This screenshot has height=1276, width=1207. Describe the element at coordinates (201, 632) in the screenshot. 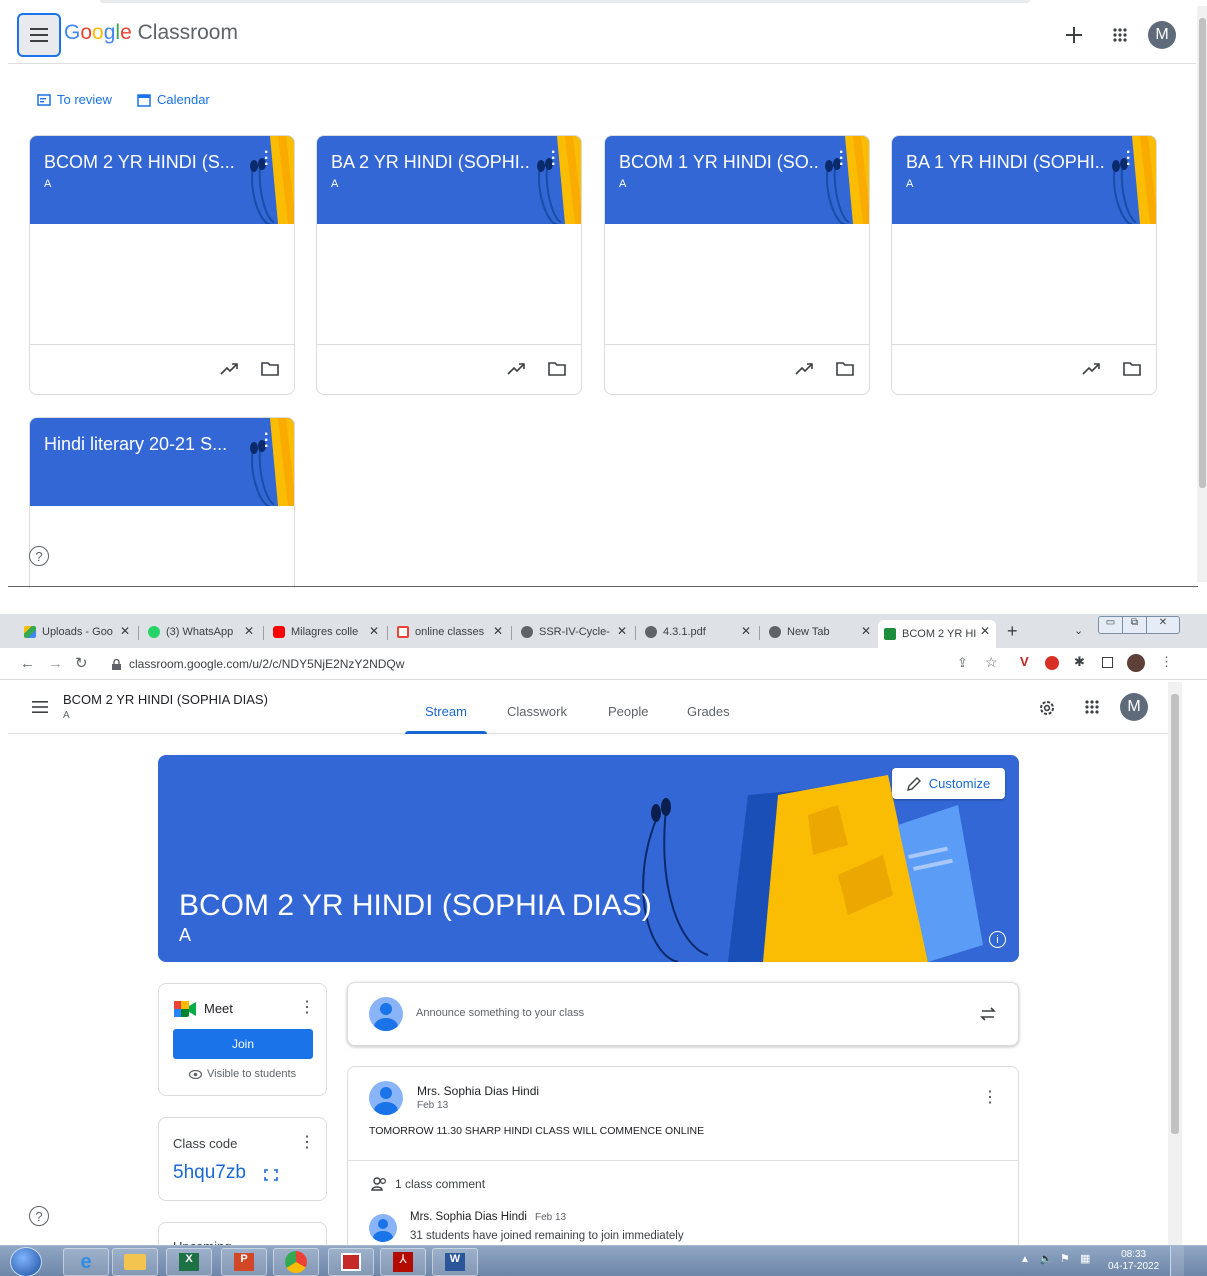

I see `browser-tab: (3) WhatsApp ✕` at that location.